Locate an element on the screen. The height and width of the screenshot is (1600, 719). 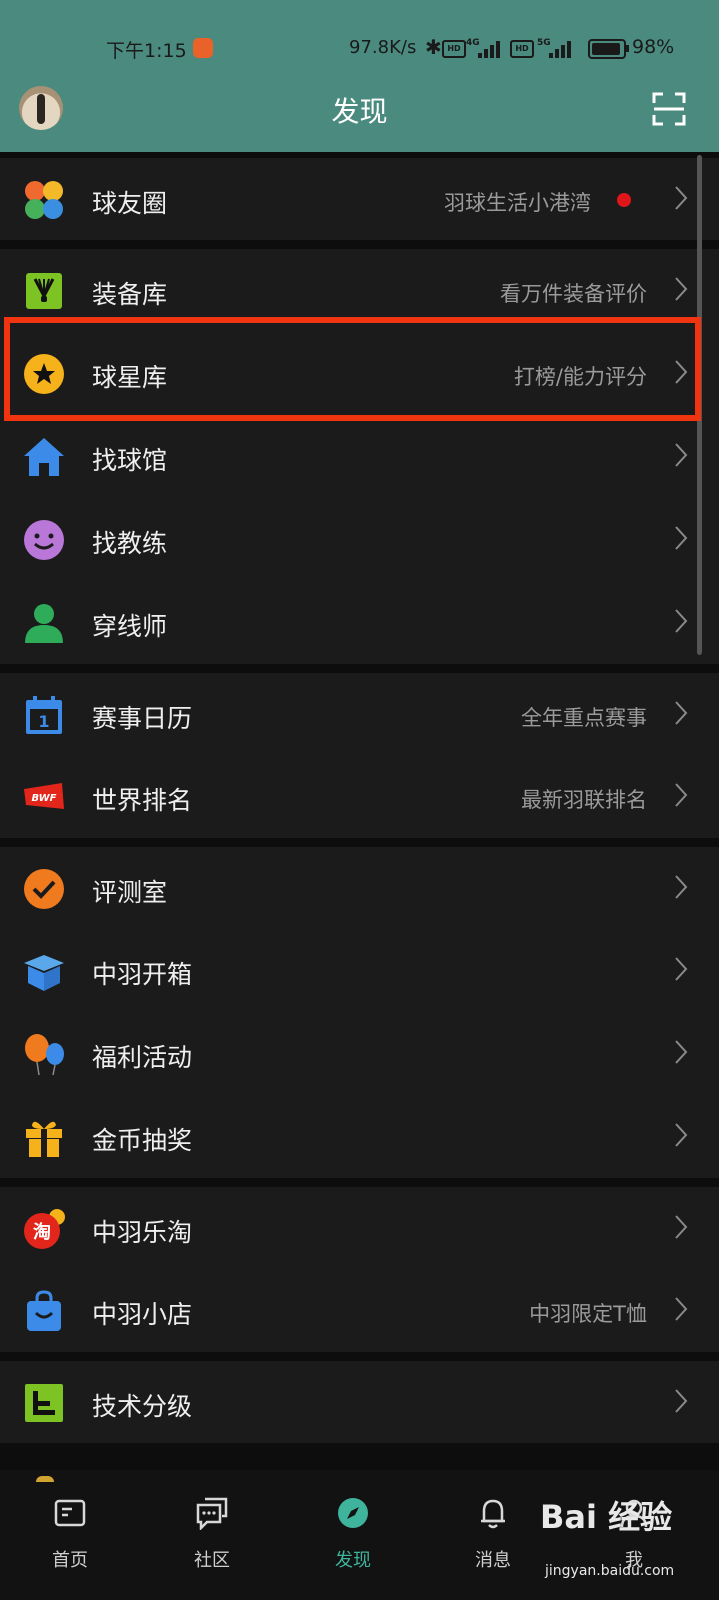
svg-text: 1 is located at coordinates (43, 721).